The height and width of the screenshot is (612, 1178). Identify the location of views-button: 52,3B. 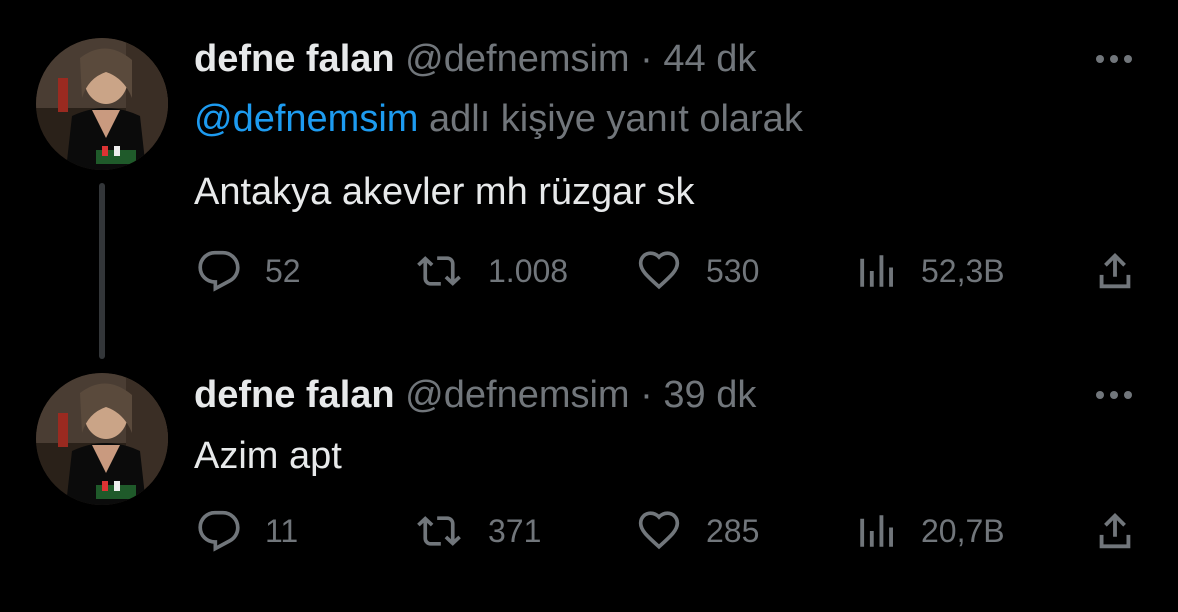
(930, 271).